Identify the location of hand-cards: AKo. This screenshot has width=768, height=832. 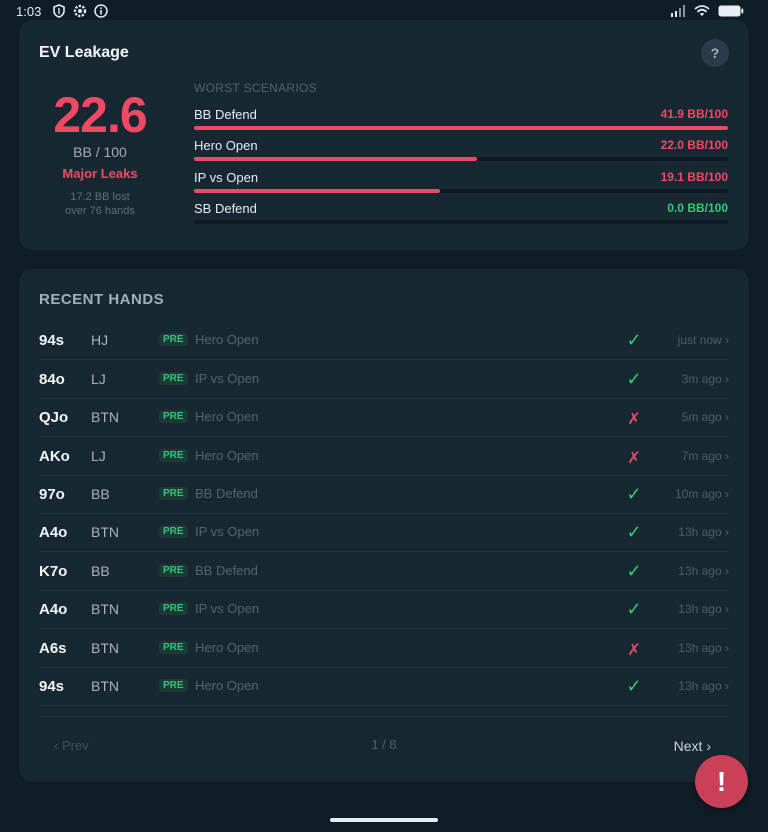
(54, 456).